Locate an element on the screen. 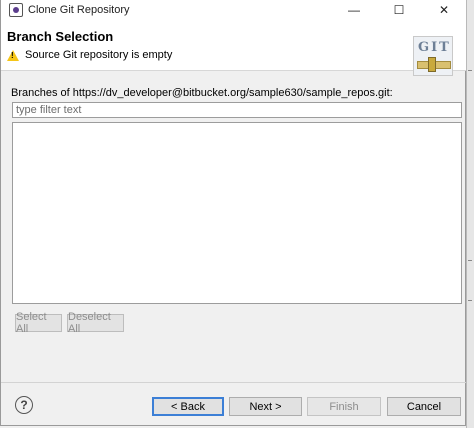 This screenshot has height=428, width=474. git-logo-icon: GIT is located at coordinates (433, 56).